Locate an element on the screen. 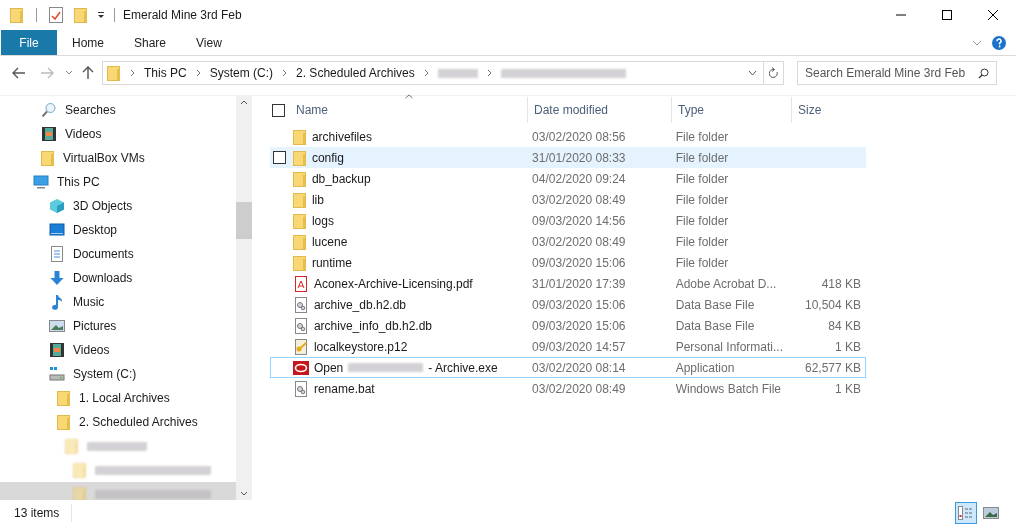  file-row: rename.bat 03/02/2020 08:49 Windows Batch File 1 KB is located at coordinates (568, 388).